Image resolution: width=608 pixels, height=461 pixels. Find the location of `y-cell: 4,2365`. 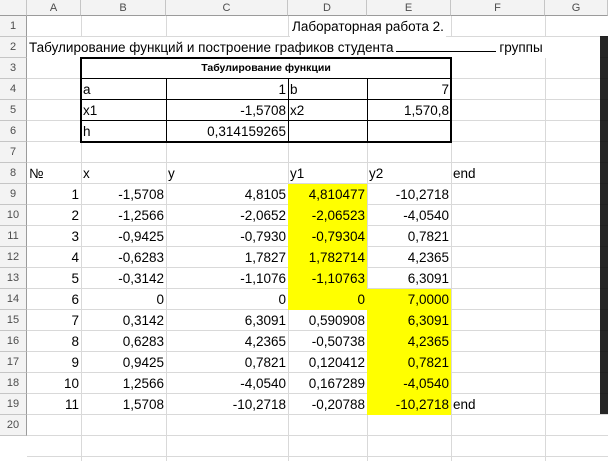

y-cell: 4,2365 is located at coordinates (227, 341).